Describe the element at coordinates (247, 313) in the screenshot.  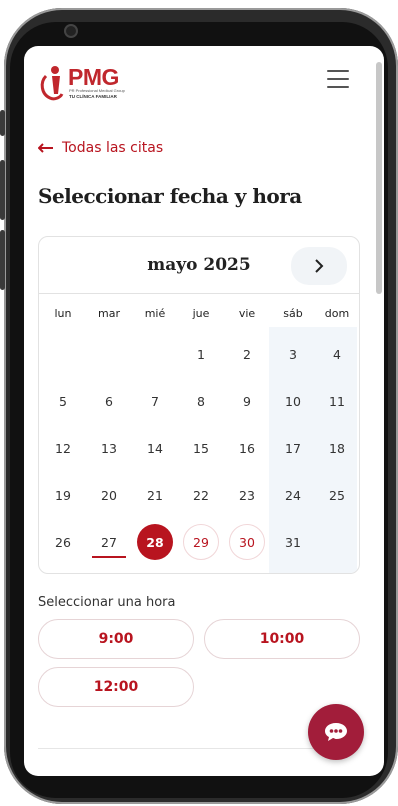
I see `weekday-header: vie` at that location.